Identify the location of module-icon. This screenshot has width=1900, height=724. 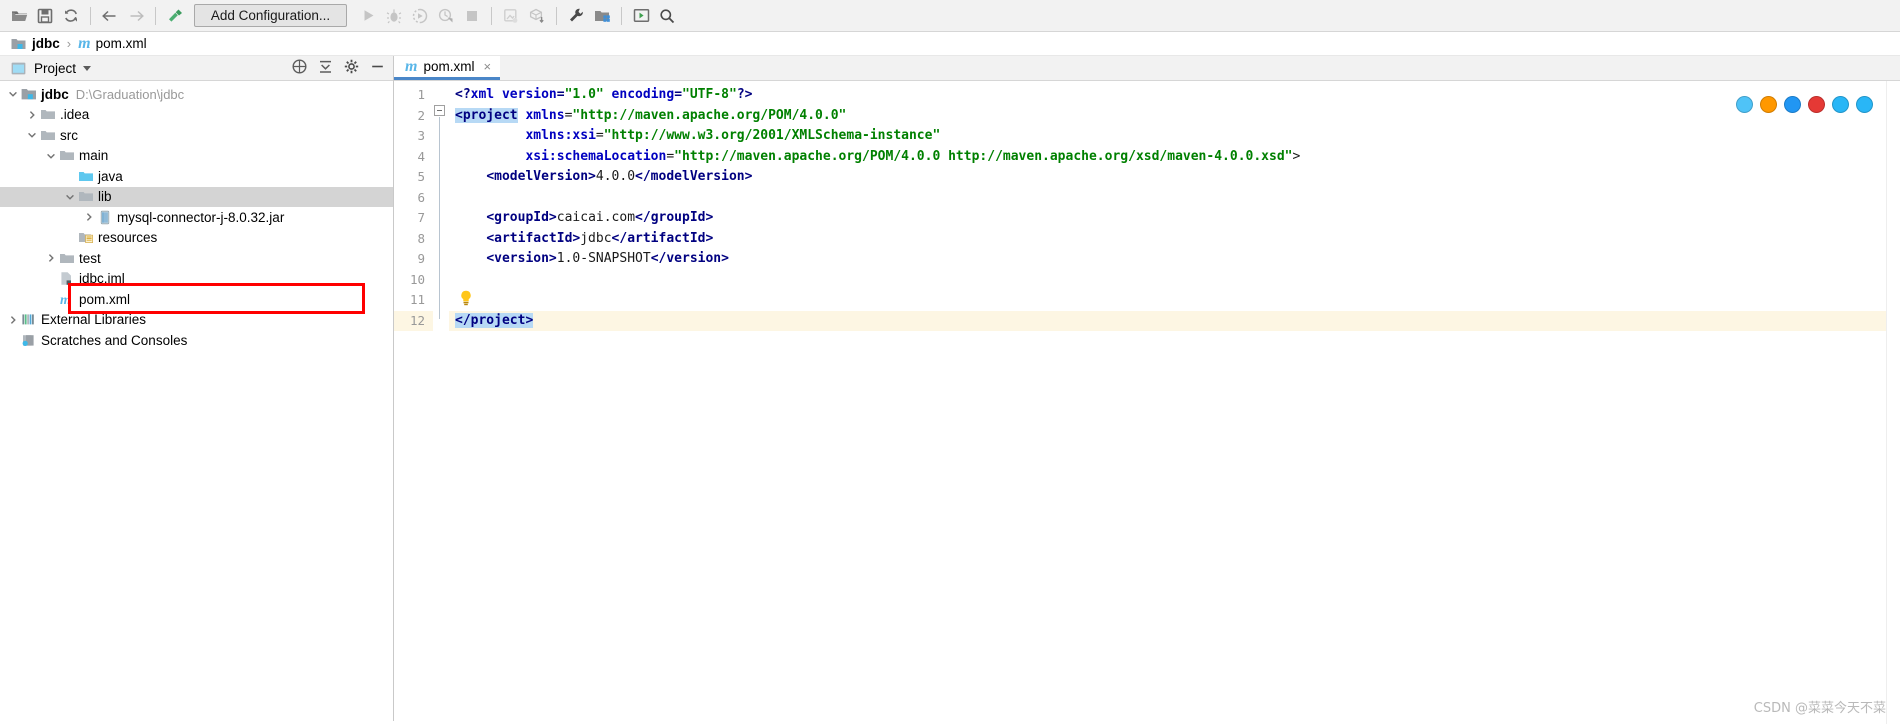
(28, 94).